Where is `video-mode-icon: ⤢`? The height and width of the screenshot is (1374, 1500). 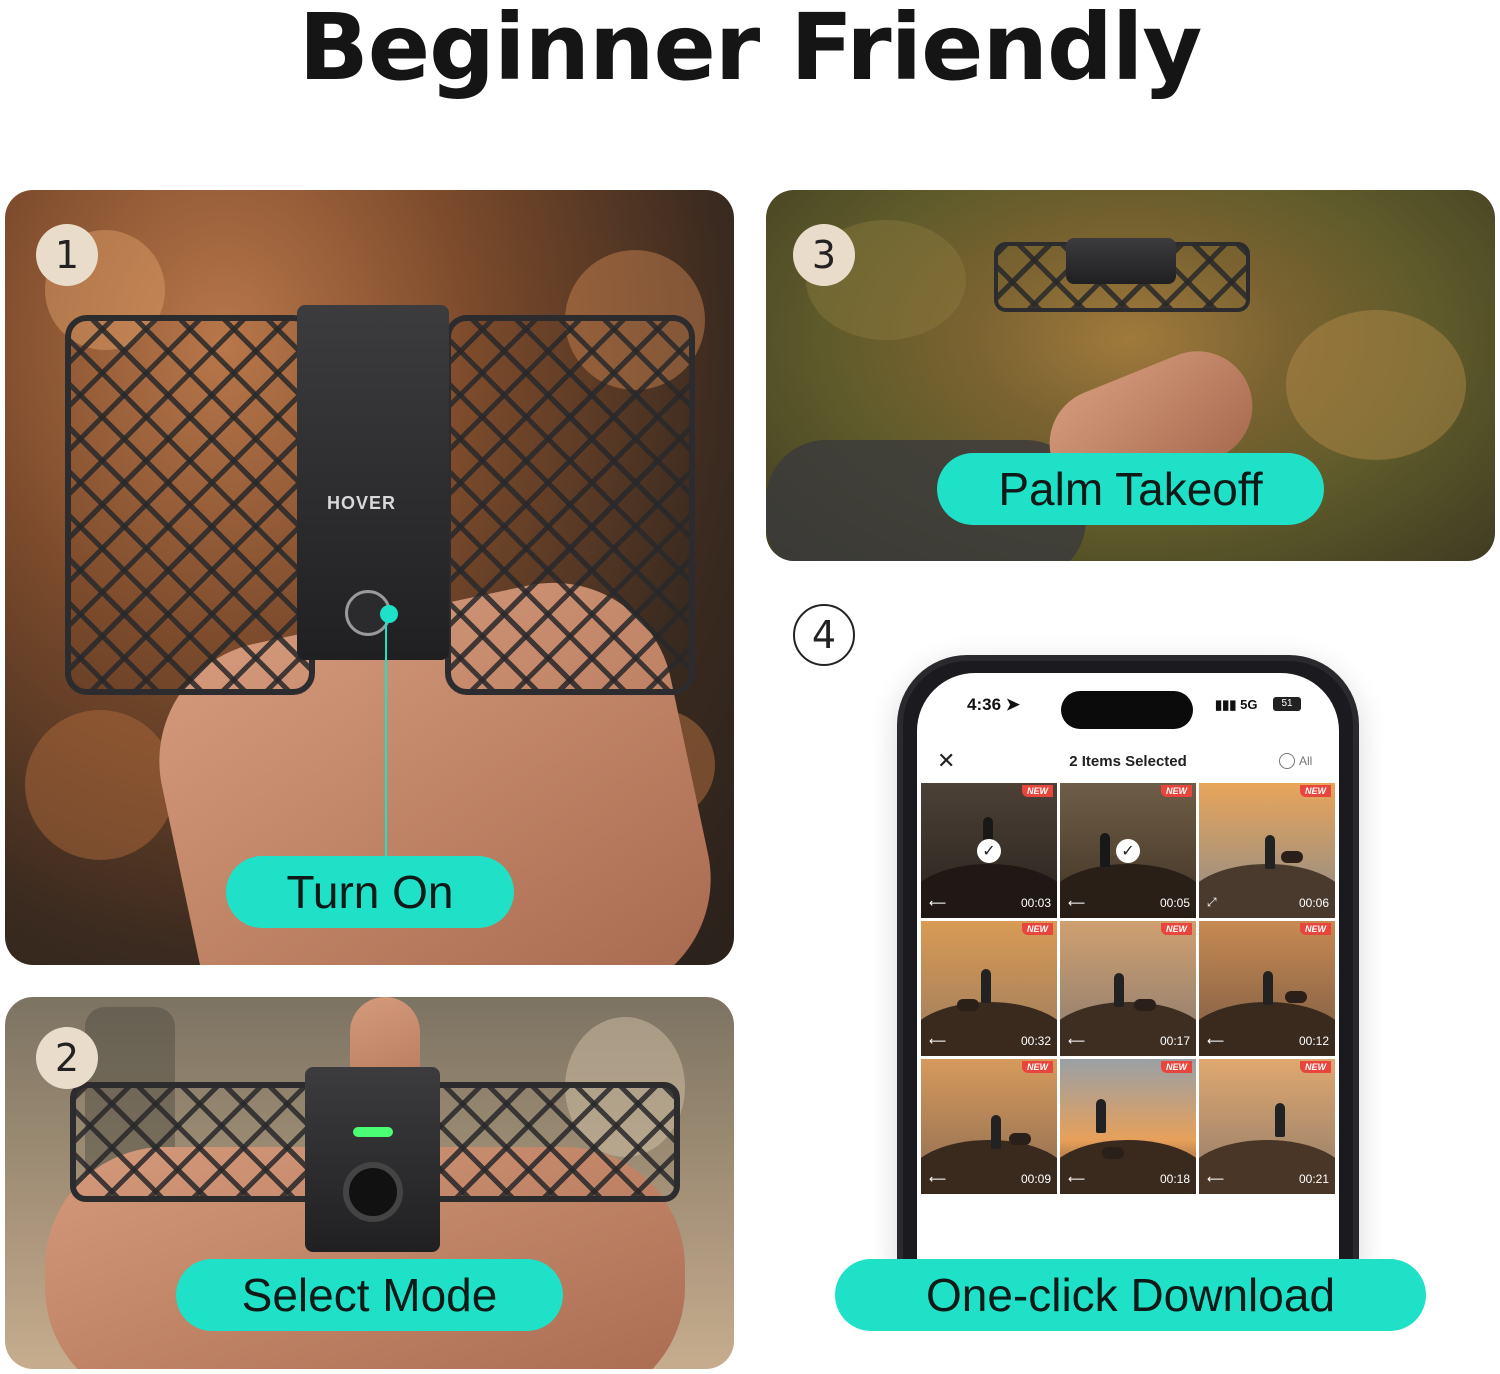
video-mode-icon: ⤢ is located at coordinates (1212, 902).